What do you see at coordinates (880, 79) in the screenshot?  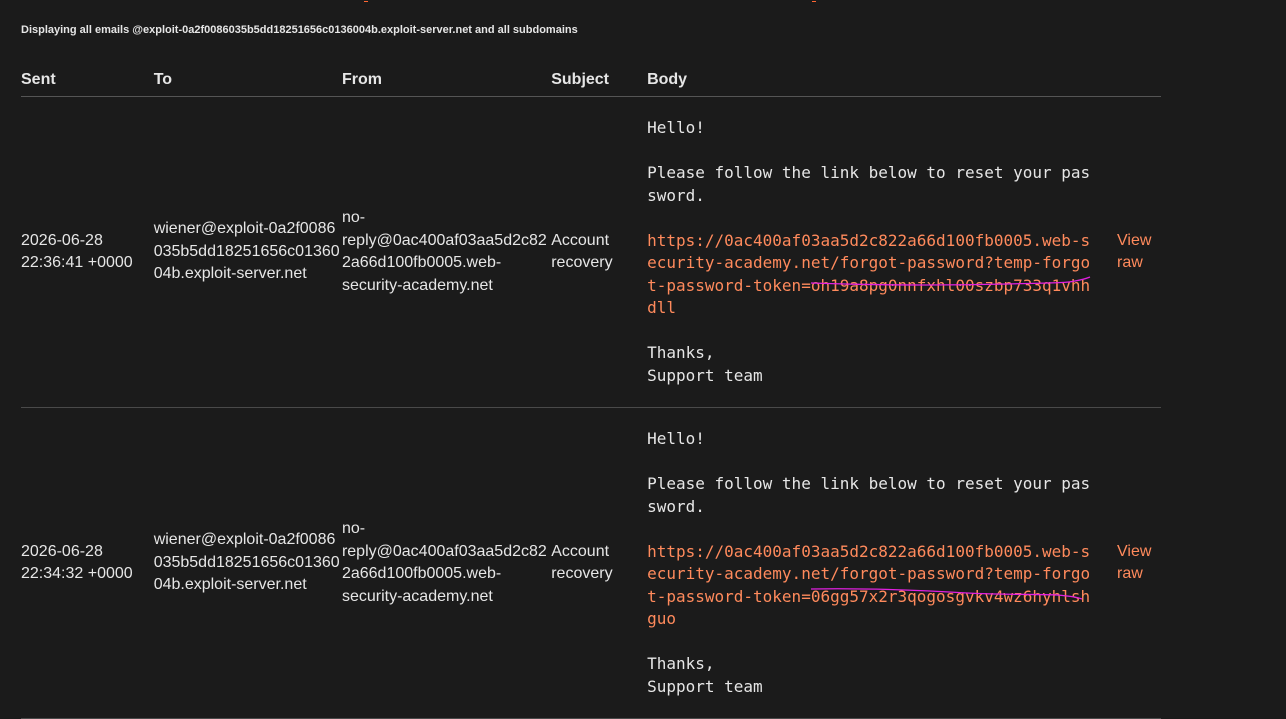 I see `column-header-body: Body` at bounding box center [880, 79].